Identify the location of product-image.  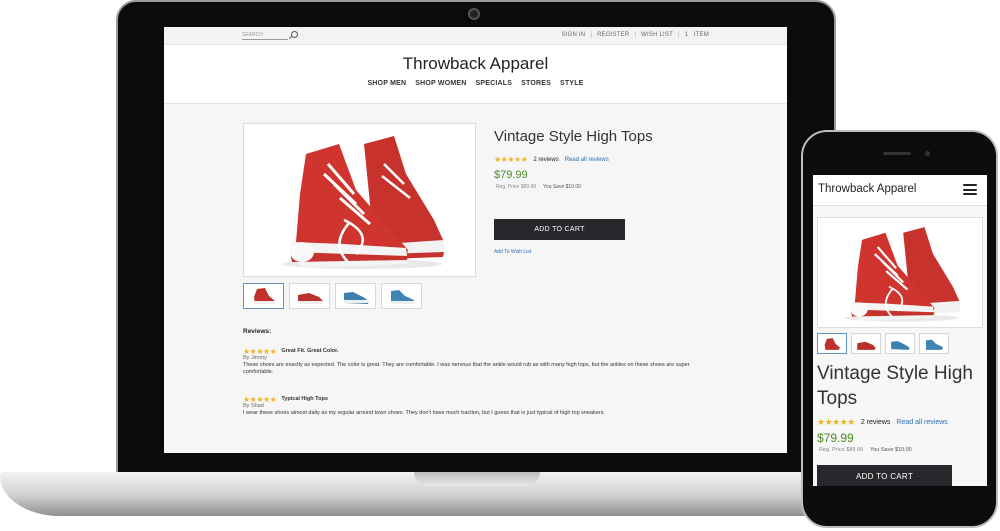
(359, 200).